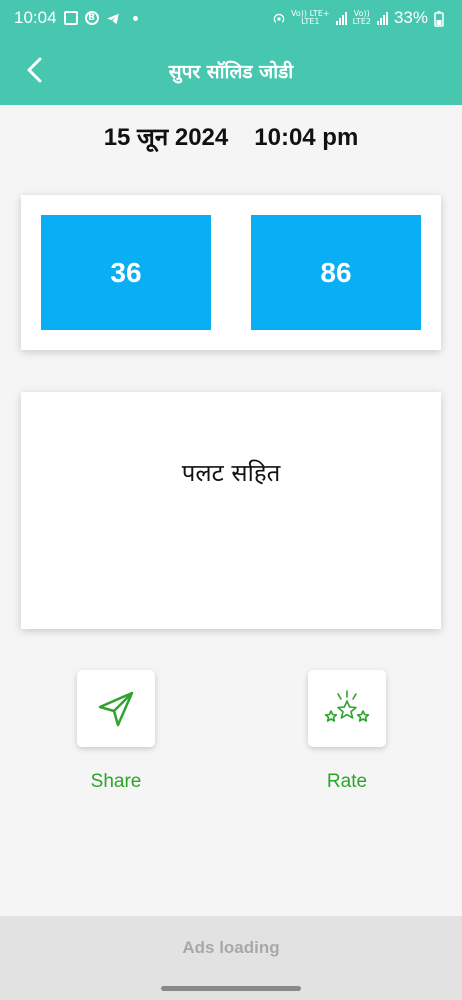  I want to click on share-button: Share, so click(116, 731).